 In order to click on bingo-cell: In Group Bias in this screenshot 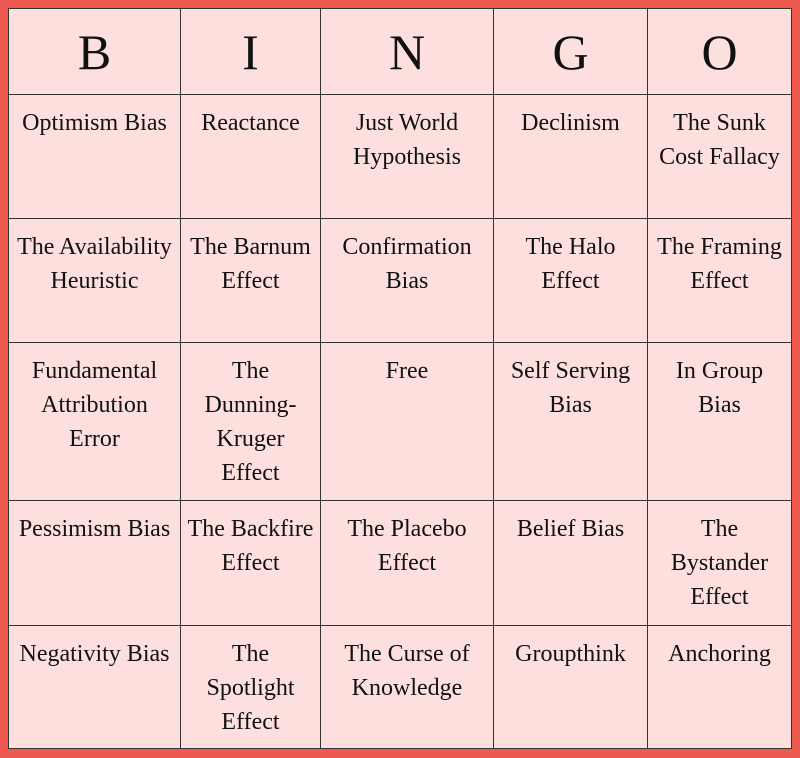, I will do `click(719, 421)`.